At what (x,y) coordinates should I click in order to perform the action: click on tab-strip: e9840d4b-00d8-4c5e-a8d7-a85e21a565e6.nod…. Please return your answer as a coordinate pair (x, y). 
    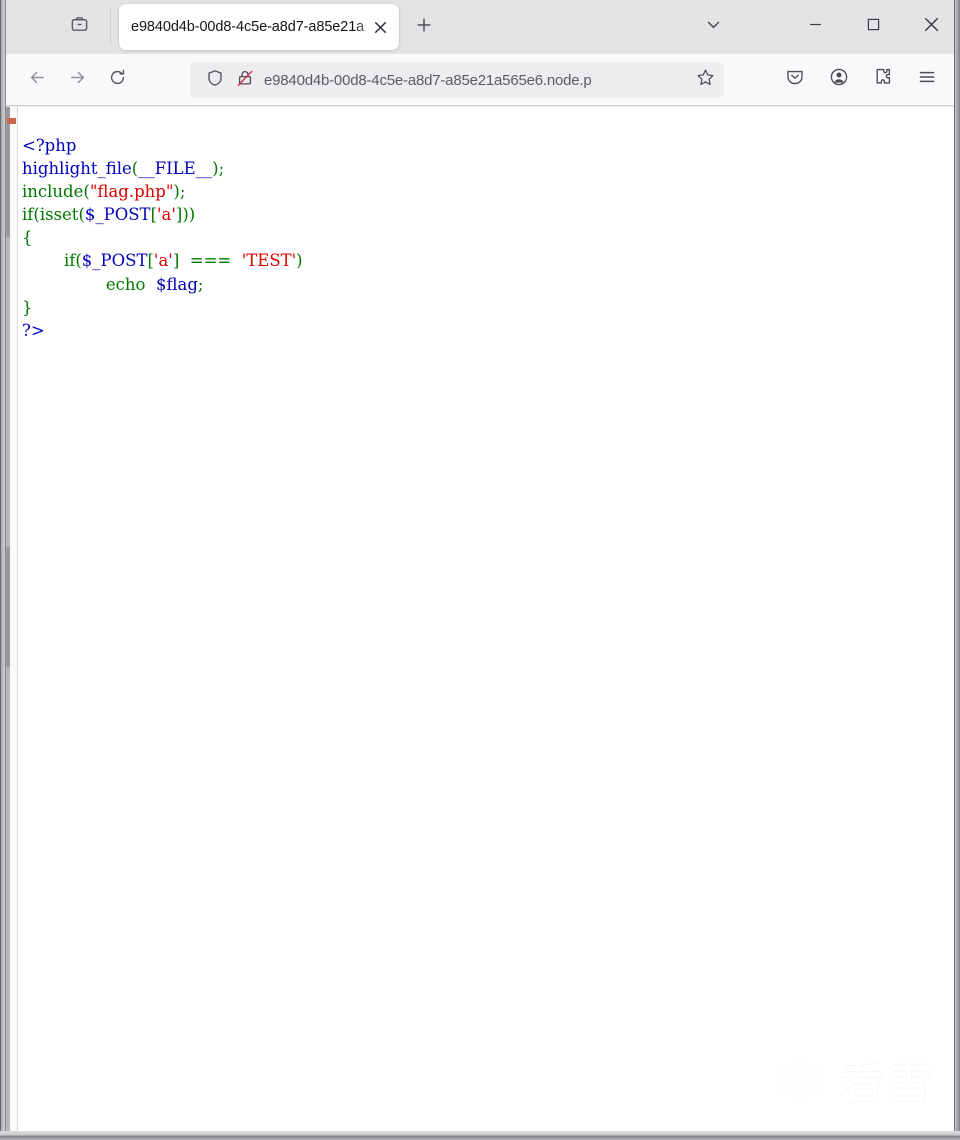
    Looking at the image, I should click on (483, 27).